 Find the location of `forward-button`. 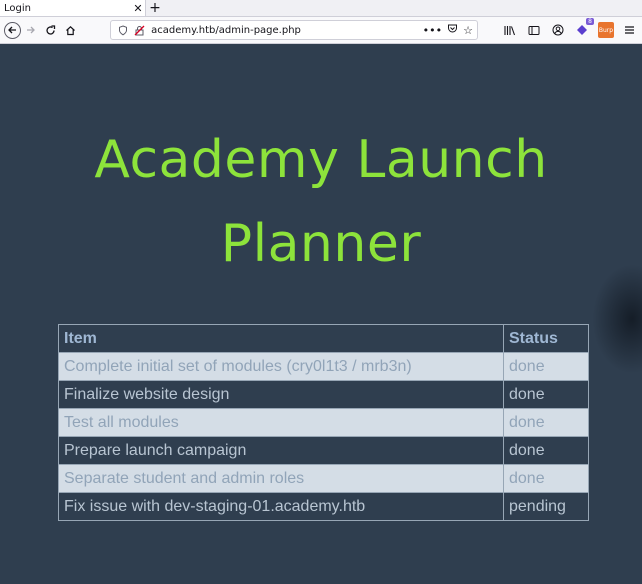

forward-button is located at coordinates (31, 30).